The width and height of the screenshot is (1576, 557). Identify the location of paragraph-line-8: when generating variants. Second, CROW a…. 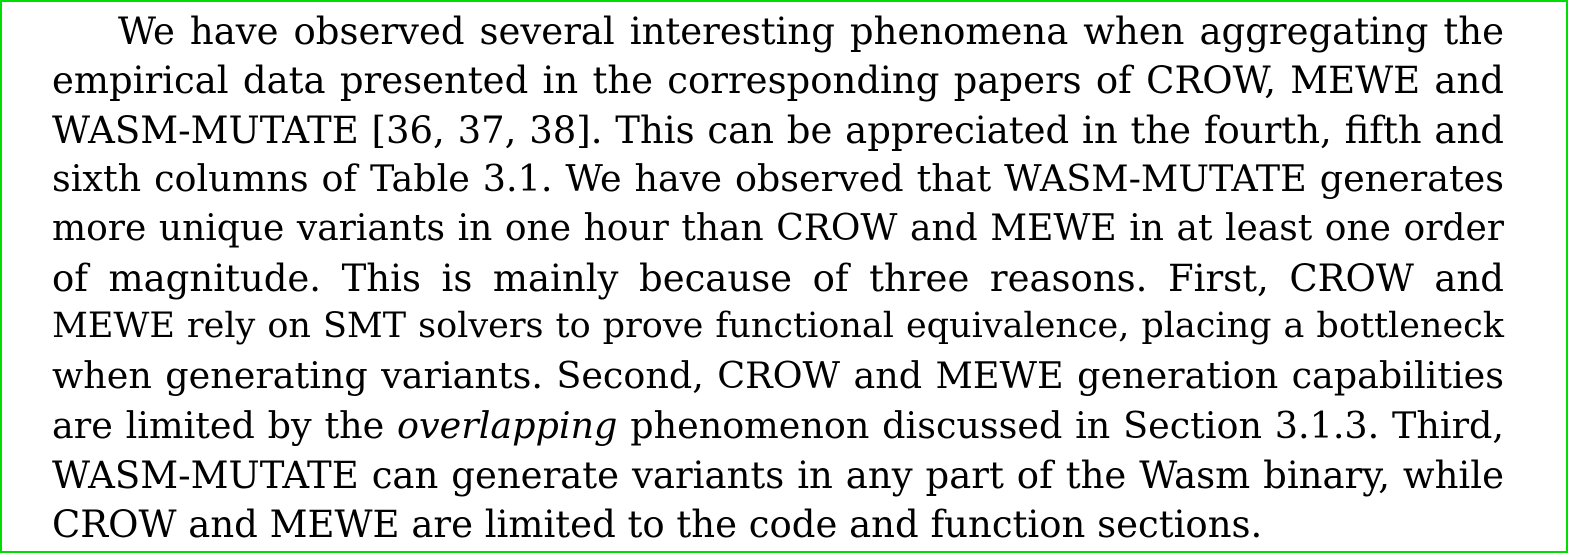
(778, 375).